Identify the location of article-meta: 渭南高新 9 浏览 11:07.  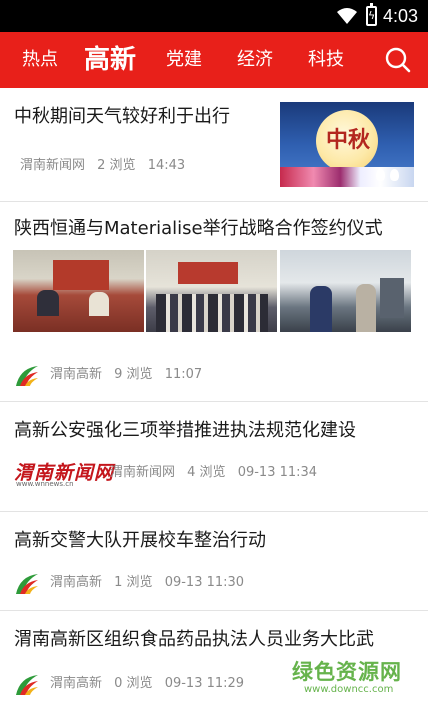
(130, 375).